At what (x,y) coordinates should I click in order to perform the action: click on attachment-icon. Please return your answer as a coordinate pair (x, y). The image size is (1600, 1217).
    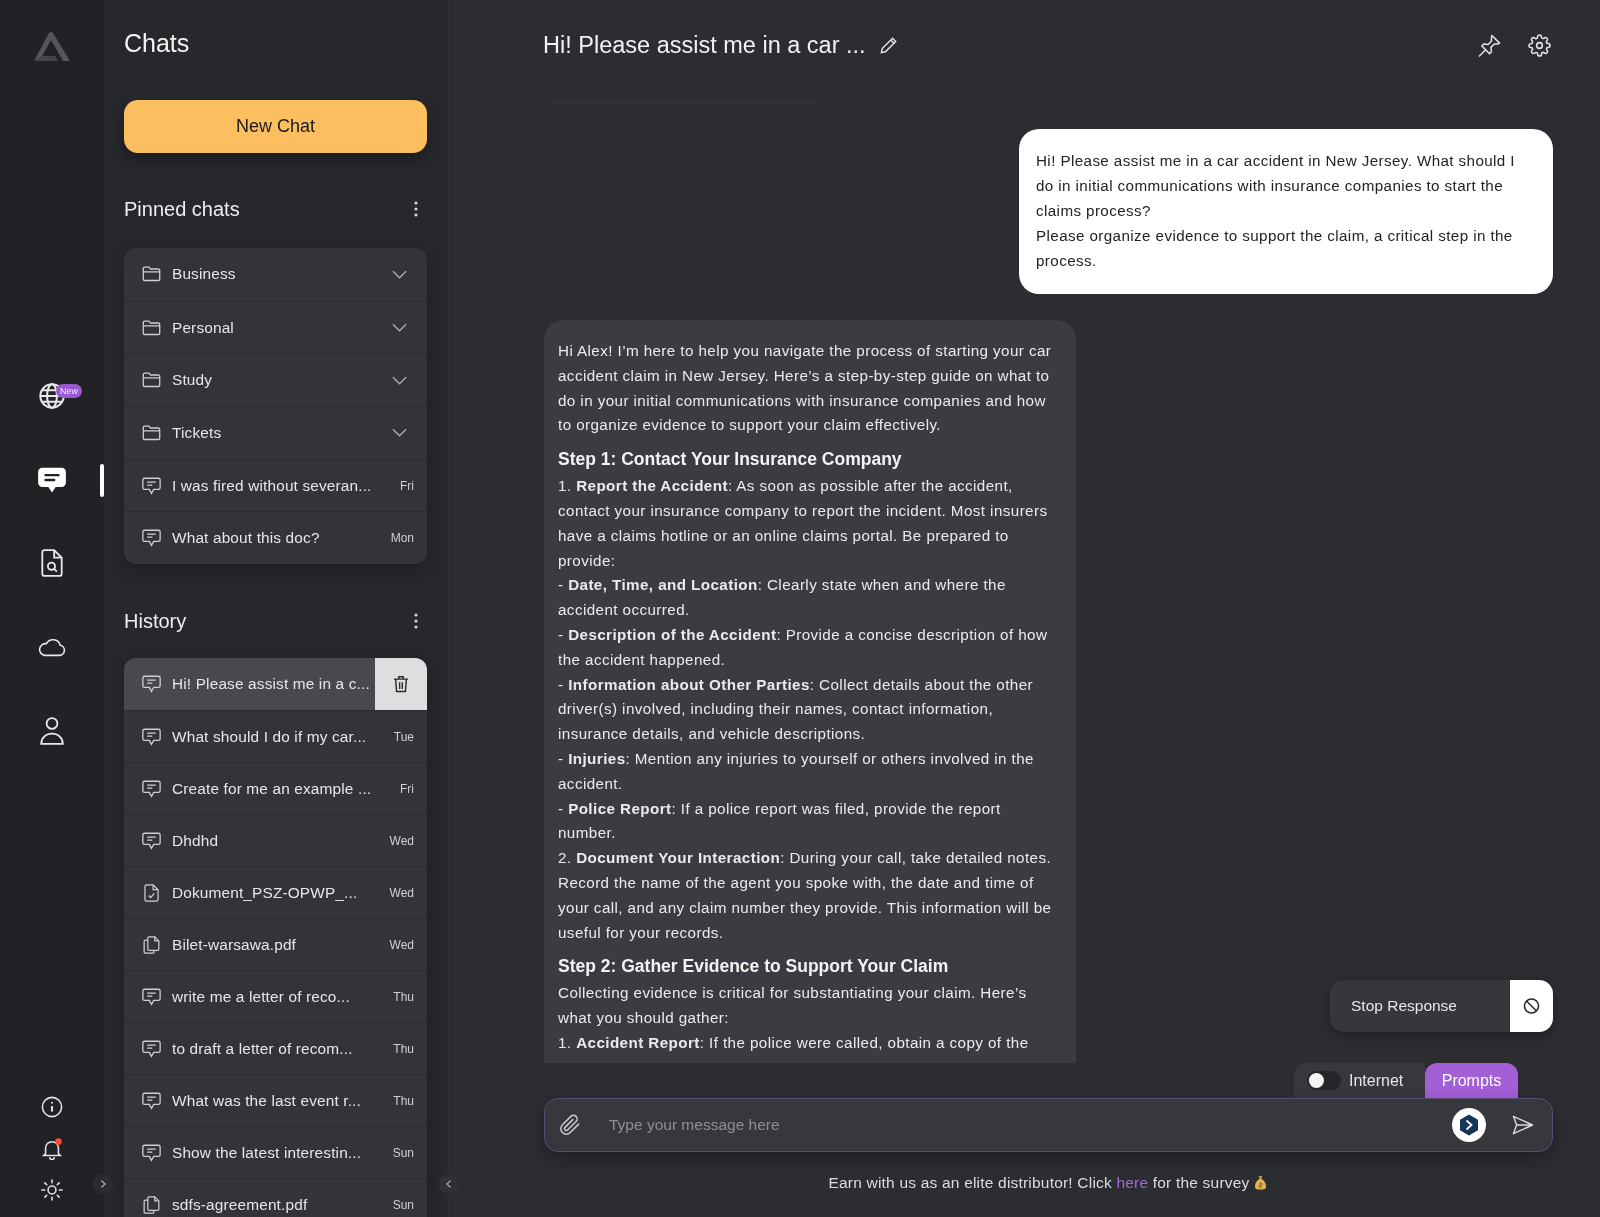
    Looking at the image, I should click on (570, 1125).